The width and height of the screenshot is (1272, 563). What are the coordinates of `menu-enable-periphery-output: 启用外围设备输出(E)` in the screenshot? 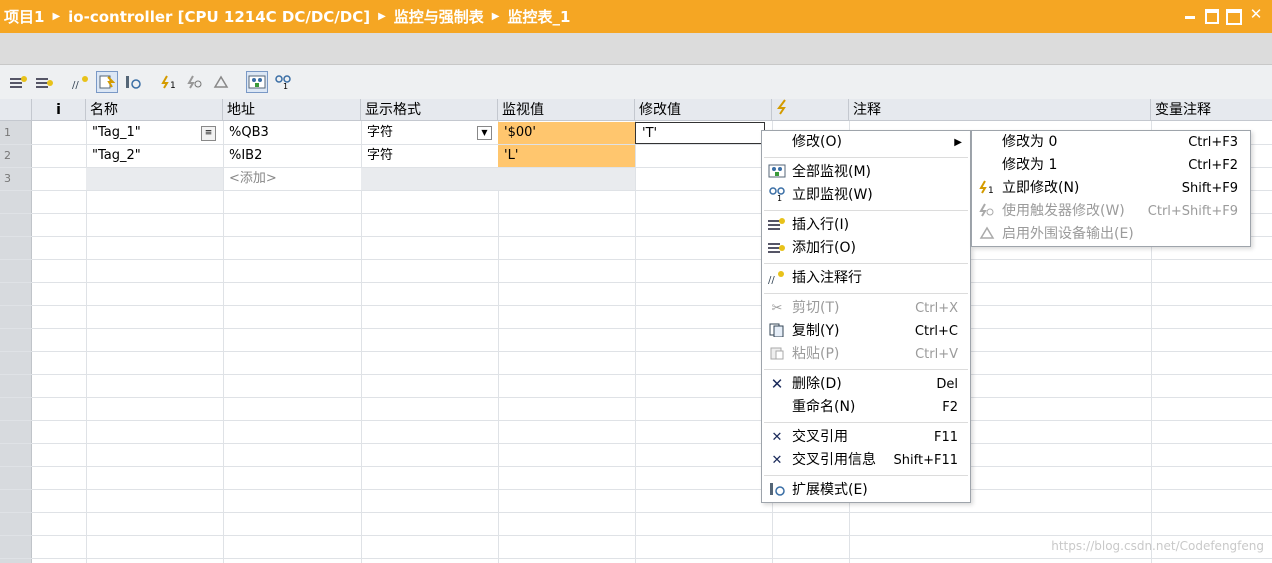 It's located at (1111, 234).